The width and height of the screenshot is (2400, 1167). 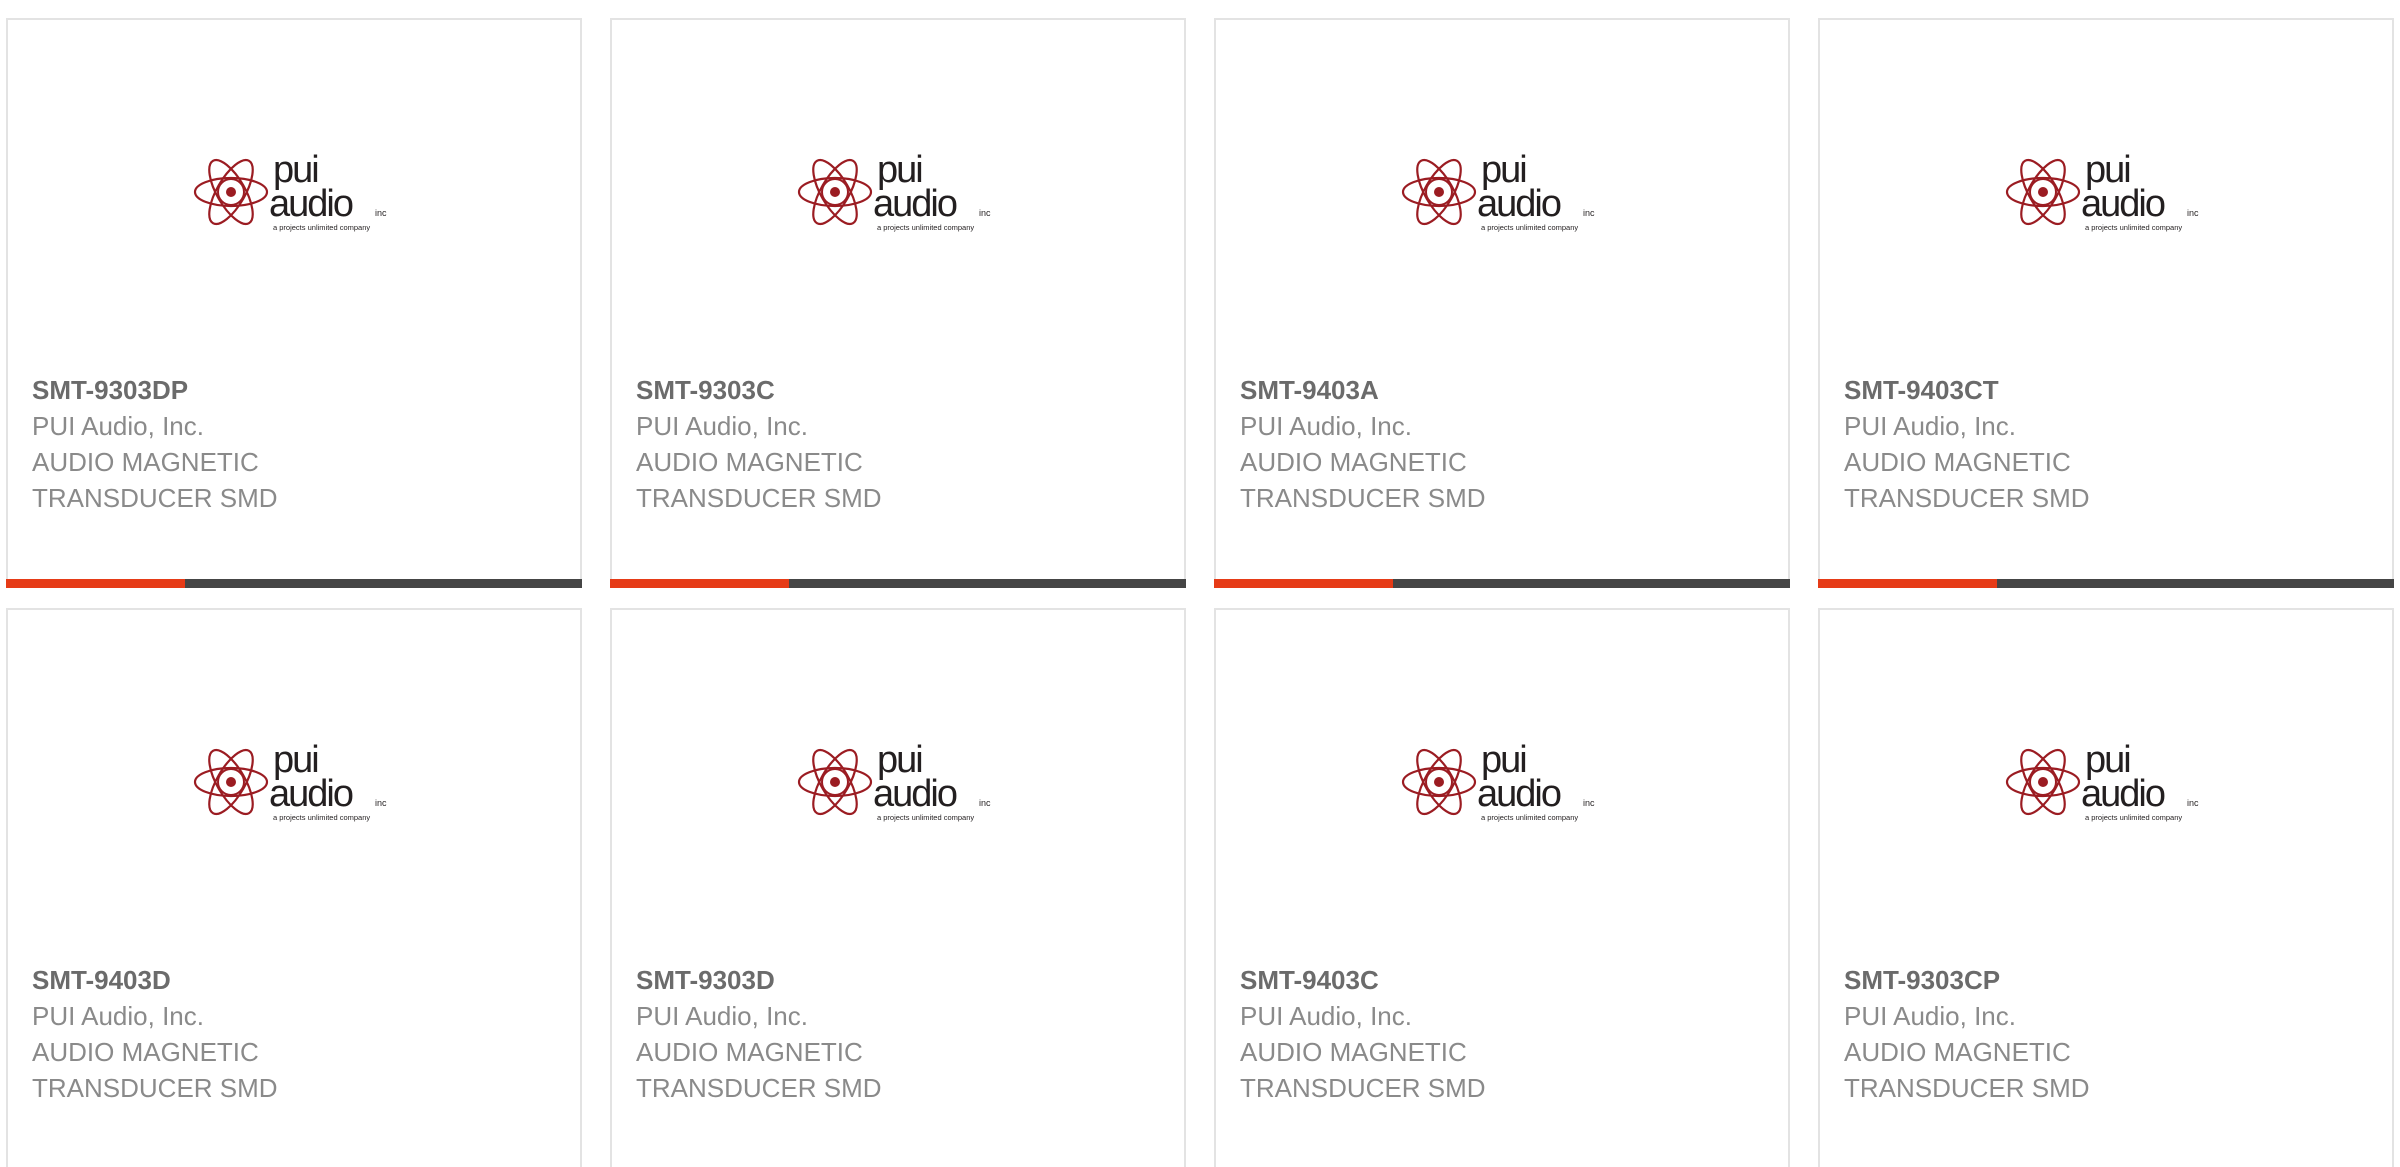 What do you see at coordinates (1502, 980) in the screenshot?
I see `part-number: SMT-9403C` at bounding box center [1502, 980].